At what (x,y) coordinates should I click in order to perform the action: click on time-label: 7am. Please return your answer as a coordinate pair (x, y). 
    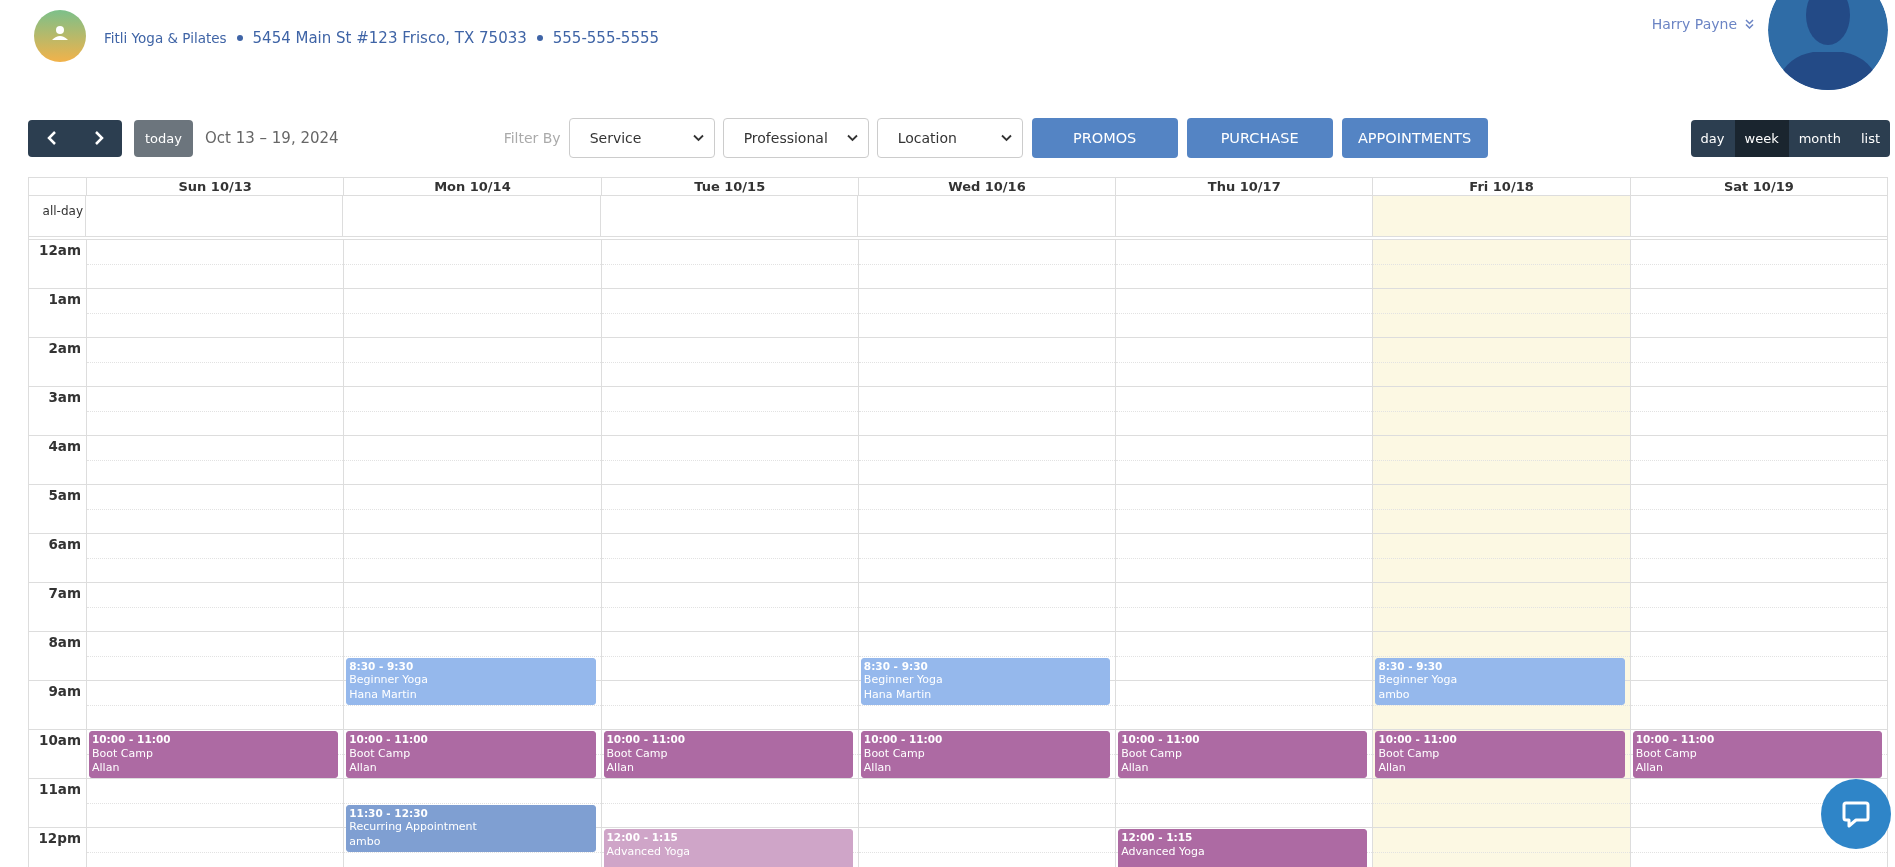
    Looking at the image, I should click on (64, 593).